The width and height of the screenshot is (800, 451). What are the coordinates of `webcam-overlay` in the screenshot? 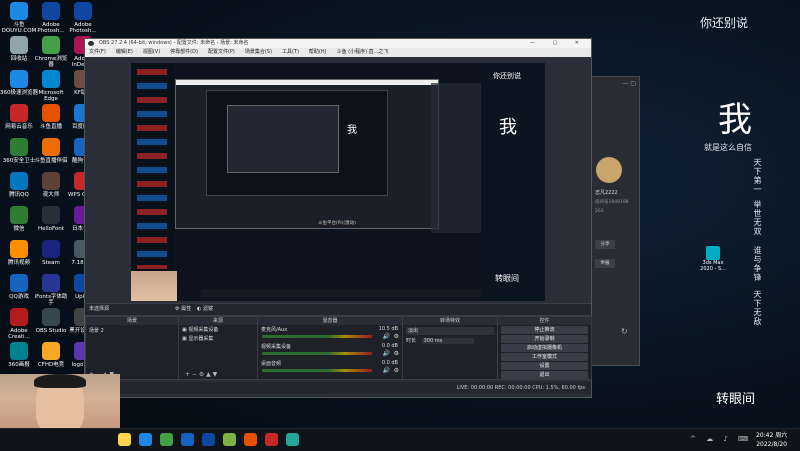 It's located at (60, 401).